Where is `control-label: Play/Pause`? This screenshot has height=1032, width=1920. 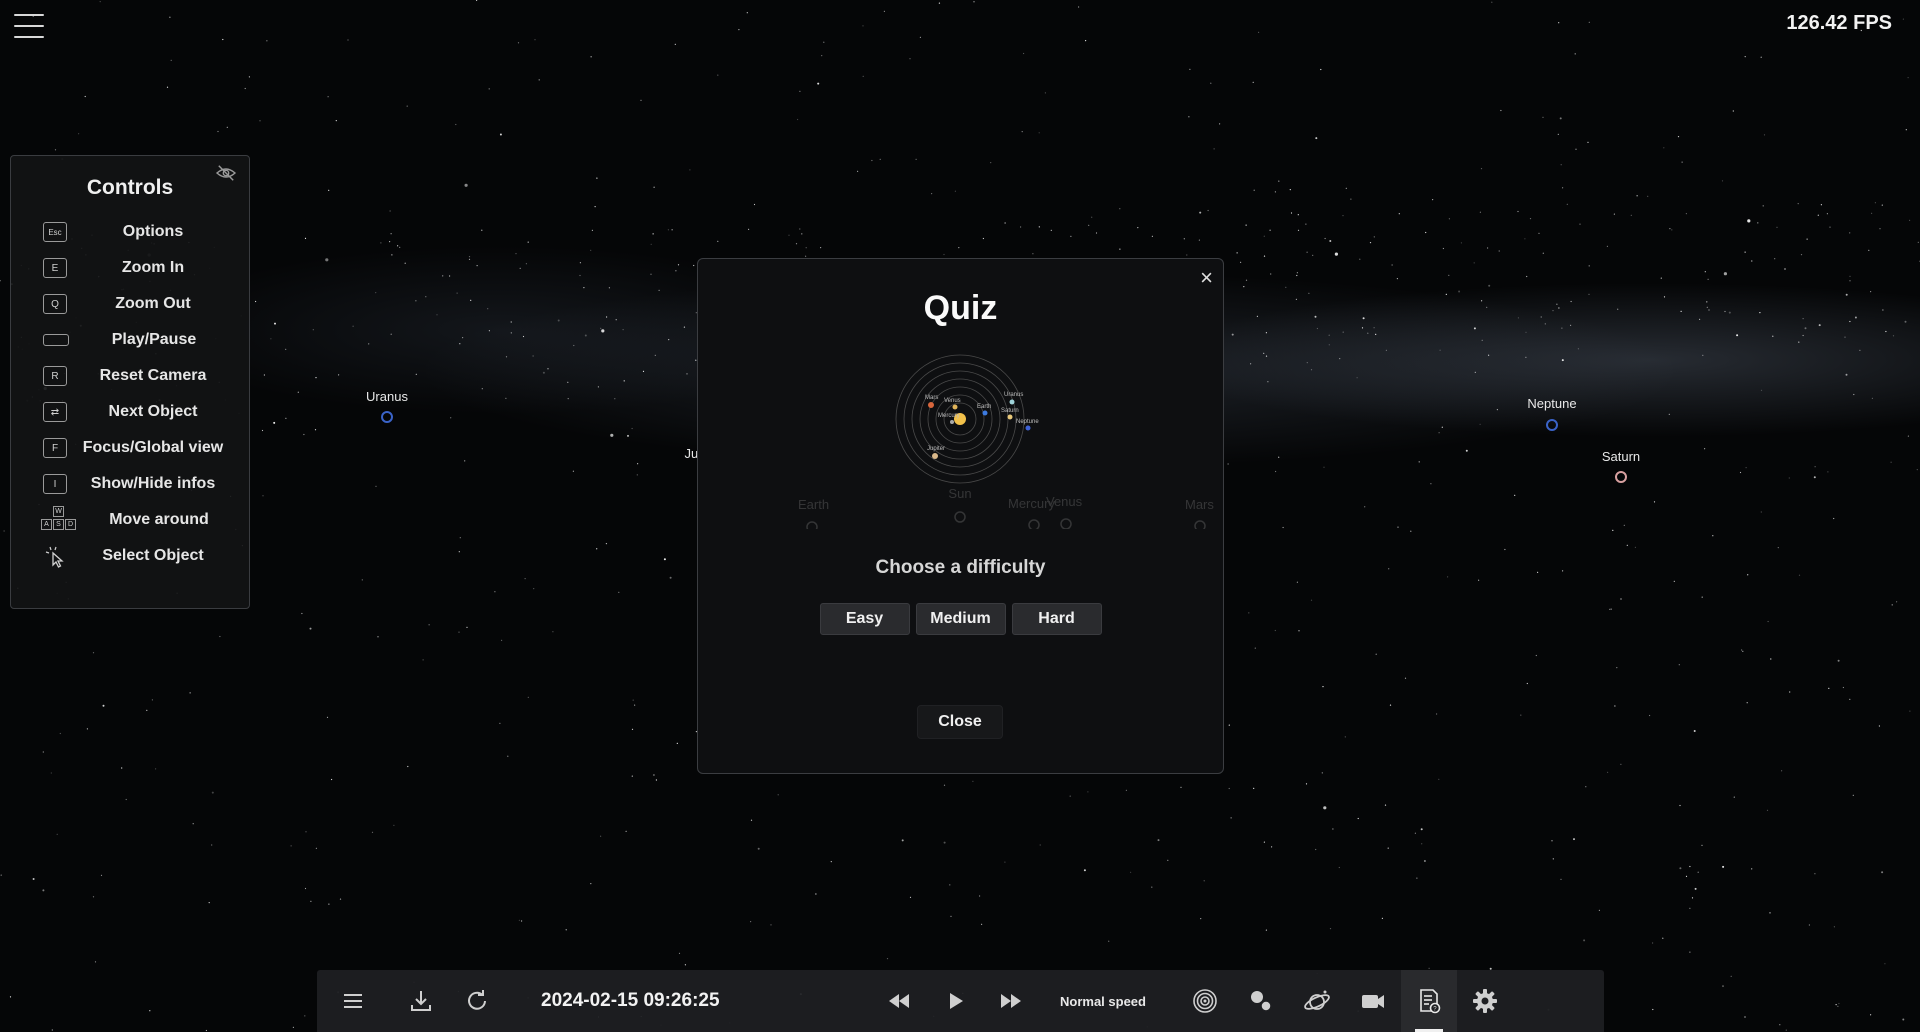 control-label: Play/Pause is located at coordinates (154, 339).